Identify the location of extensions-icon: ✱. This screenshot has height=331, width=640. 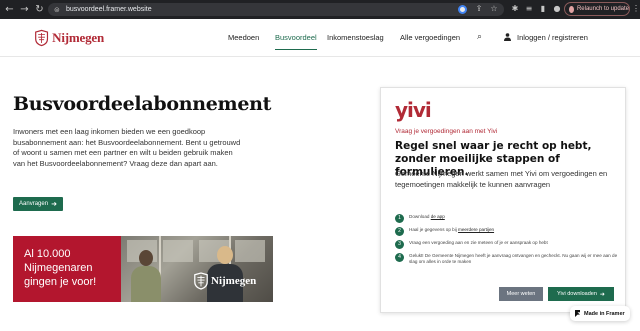
(515, 9).